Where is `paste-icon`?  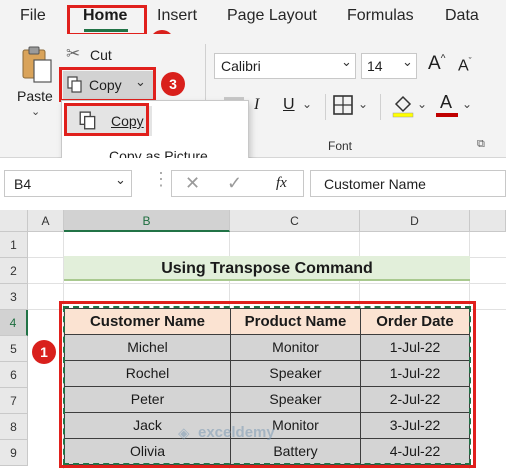 paste-icon is located at coordinates (37, 64).